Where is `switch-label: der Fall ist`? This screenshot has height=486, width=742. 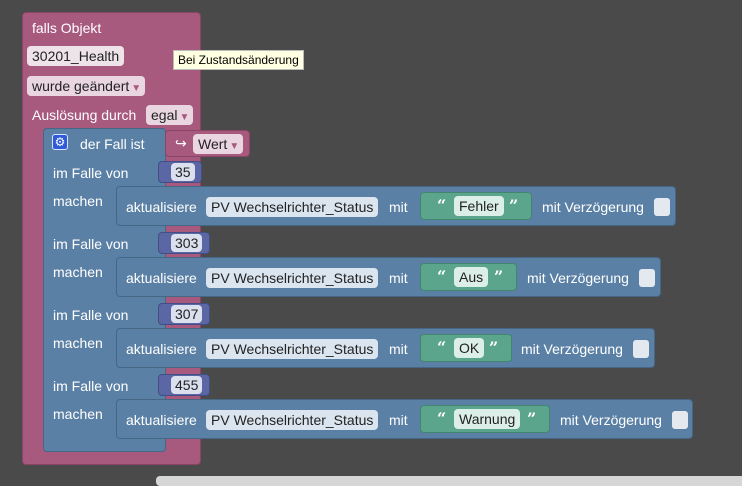
switch-label: der Fall ist is located at coordinates (112, 144).